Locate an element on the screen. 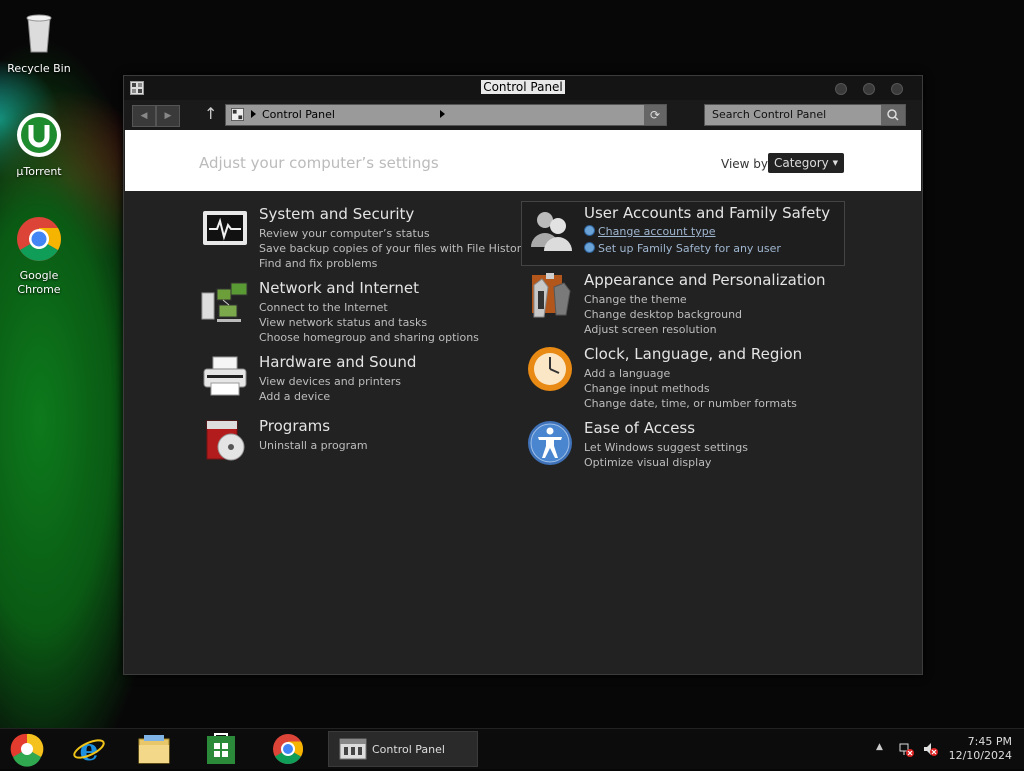 The height and width of the screenshot is (771, 1024). category-title: Programs is located at coordinates (294, 426).